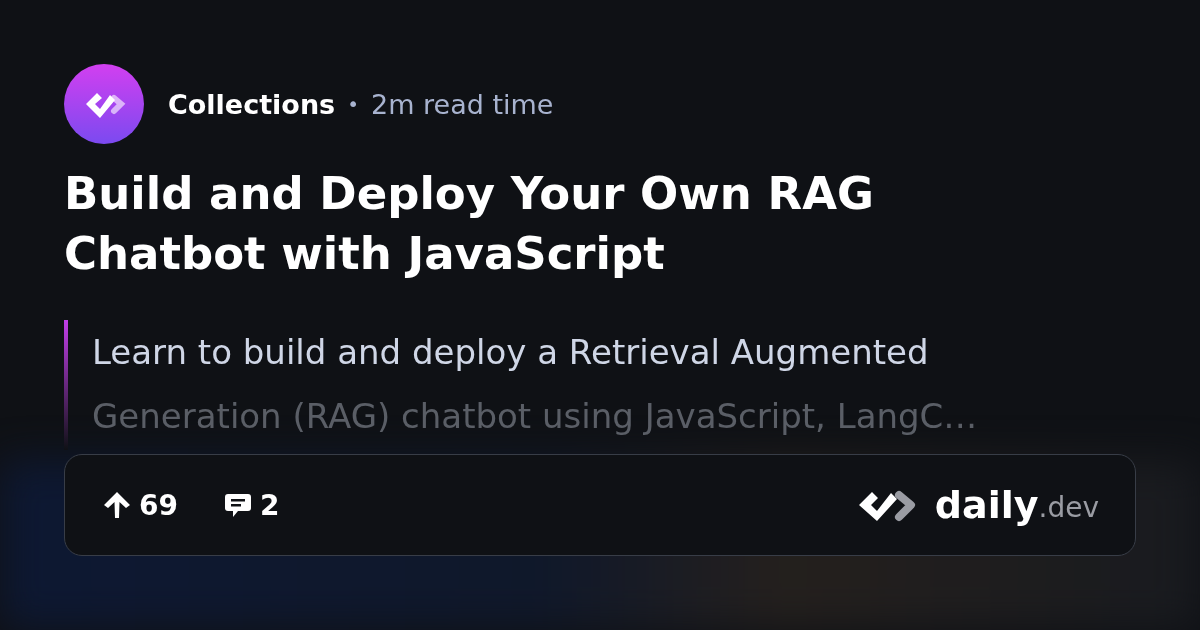  What do you see at coordinates (469, 224) in the screenshot?
I see `post-title: Build and Deploy Your Own RAG Chatbot with JavaScript` at bounding box center [469, 224].